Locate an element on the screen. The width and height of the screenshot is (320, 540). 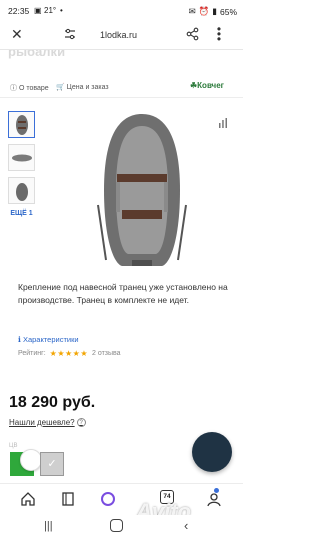
found-cheaper-link: Нашли дешевле? ? is located at coordinates (47, 422).